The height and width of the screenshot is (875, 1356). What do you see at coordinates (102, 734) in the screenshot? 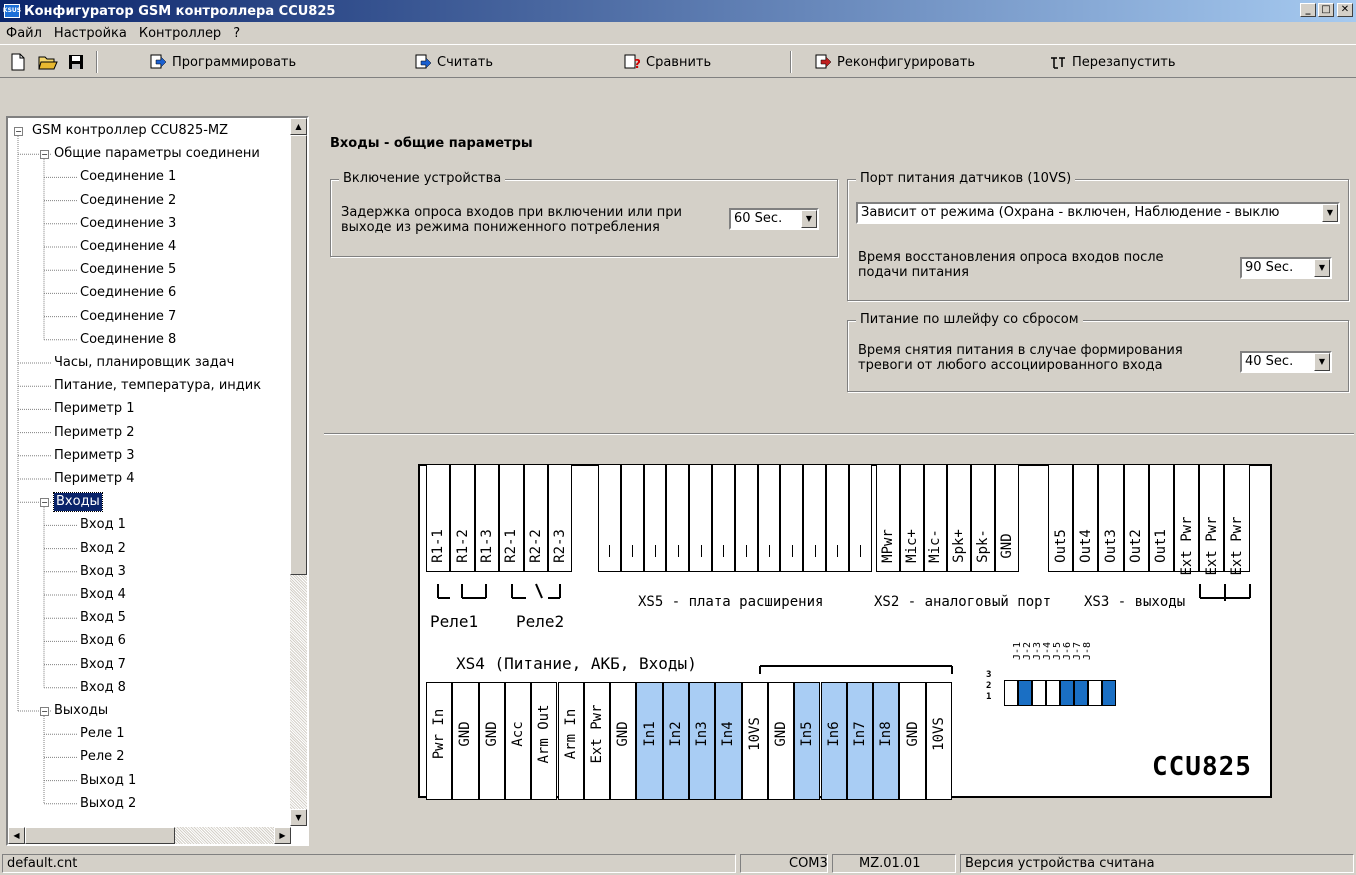
I see `tree-item: Реле 1` at bounding box center [102, 734].